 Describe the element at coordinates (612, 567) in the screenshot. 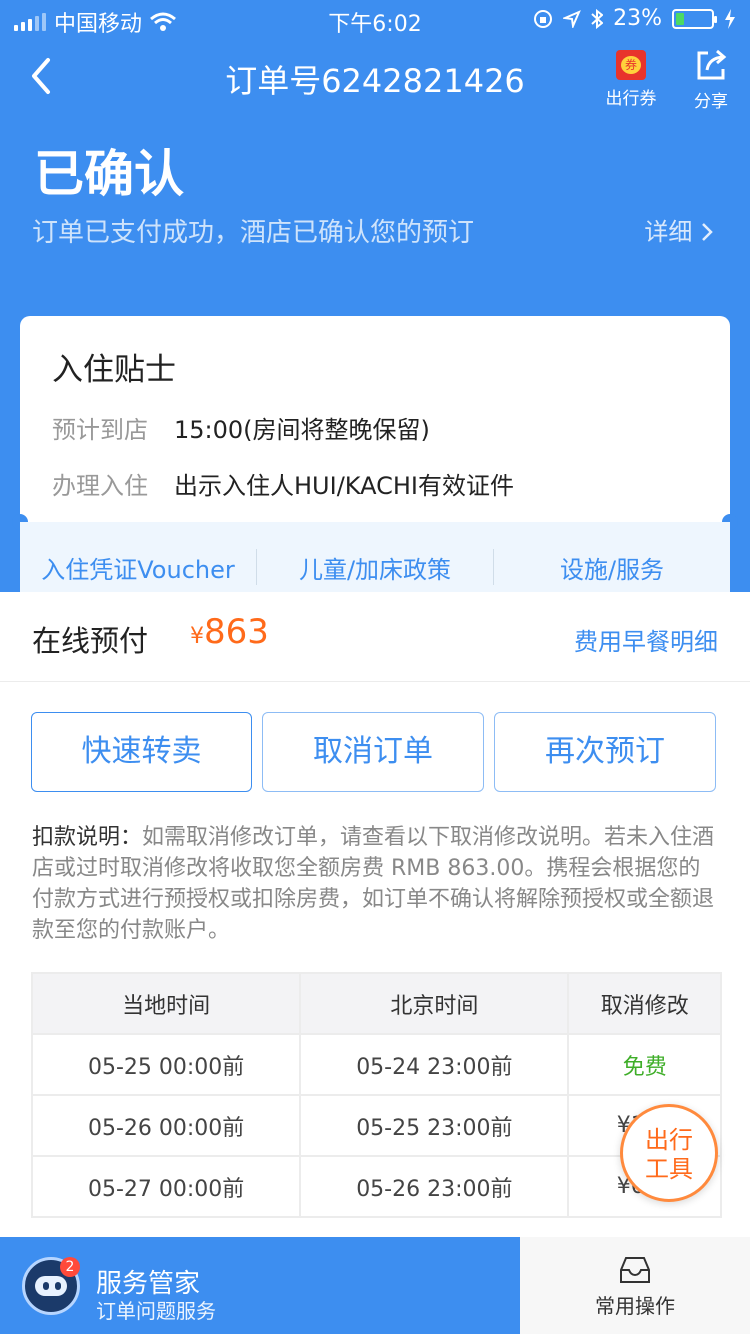

I see `facilities-link: 设施/服务` at that location.